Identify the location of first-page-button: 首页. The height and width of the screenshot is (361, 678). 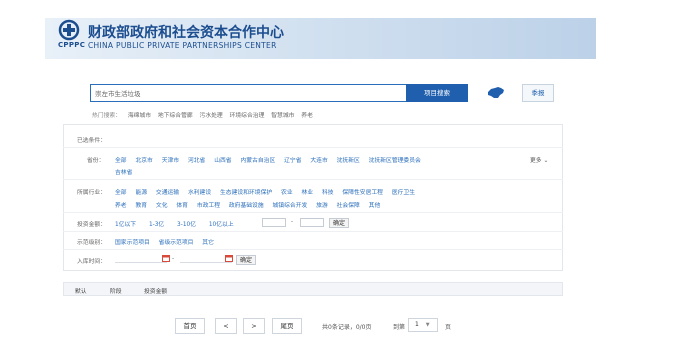
(190, 326).